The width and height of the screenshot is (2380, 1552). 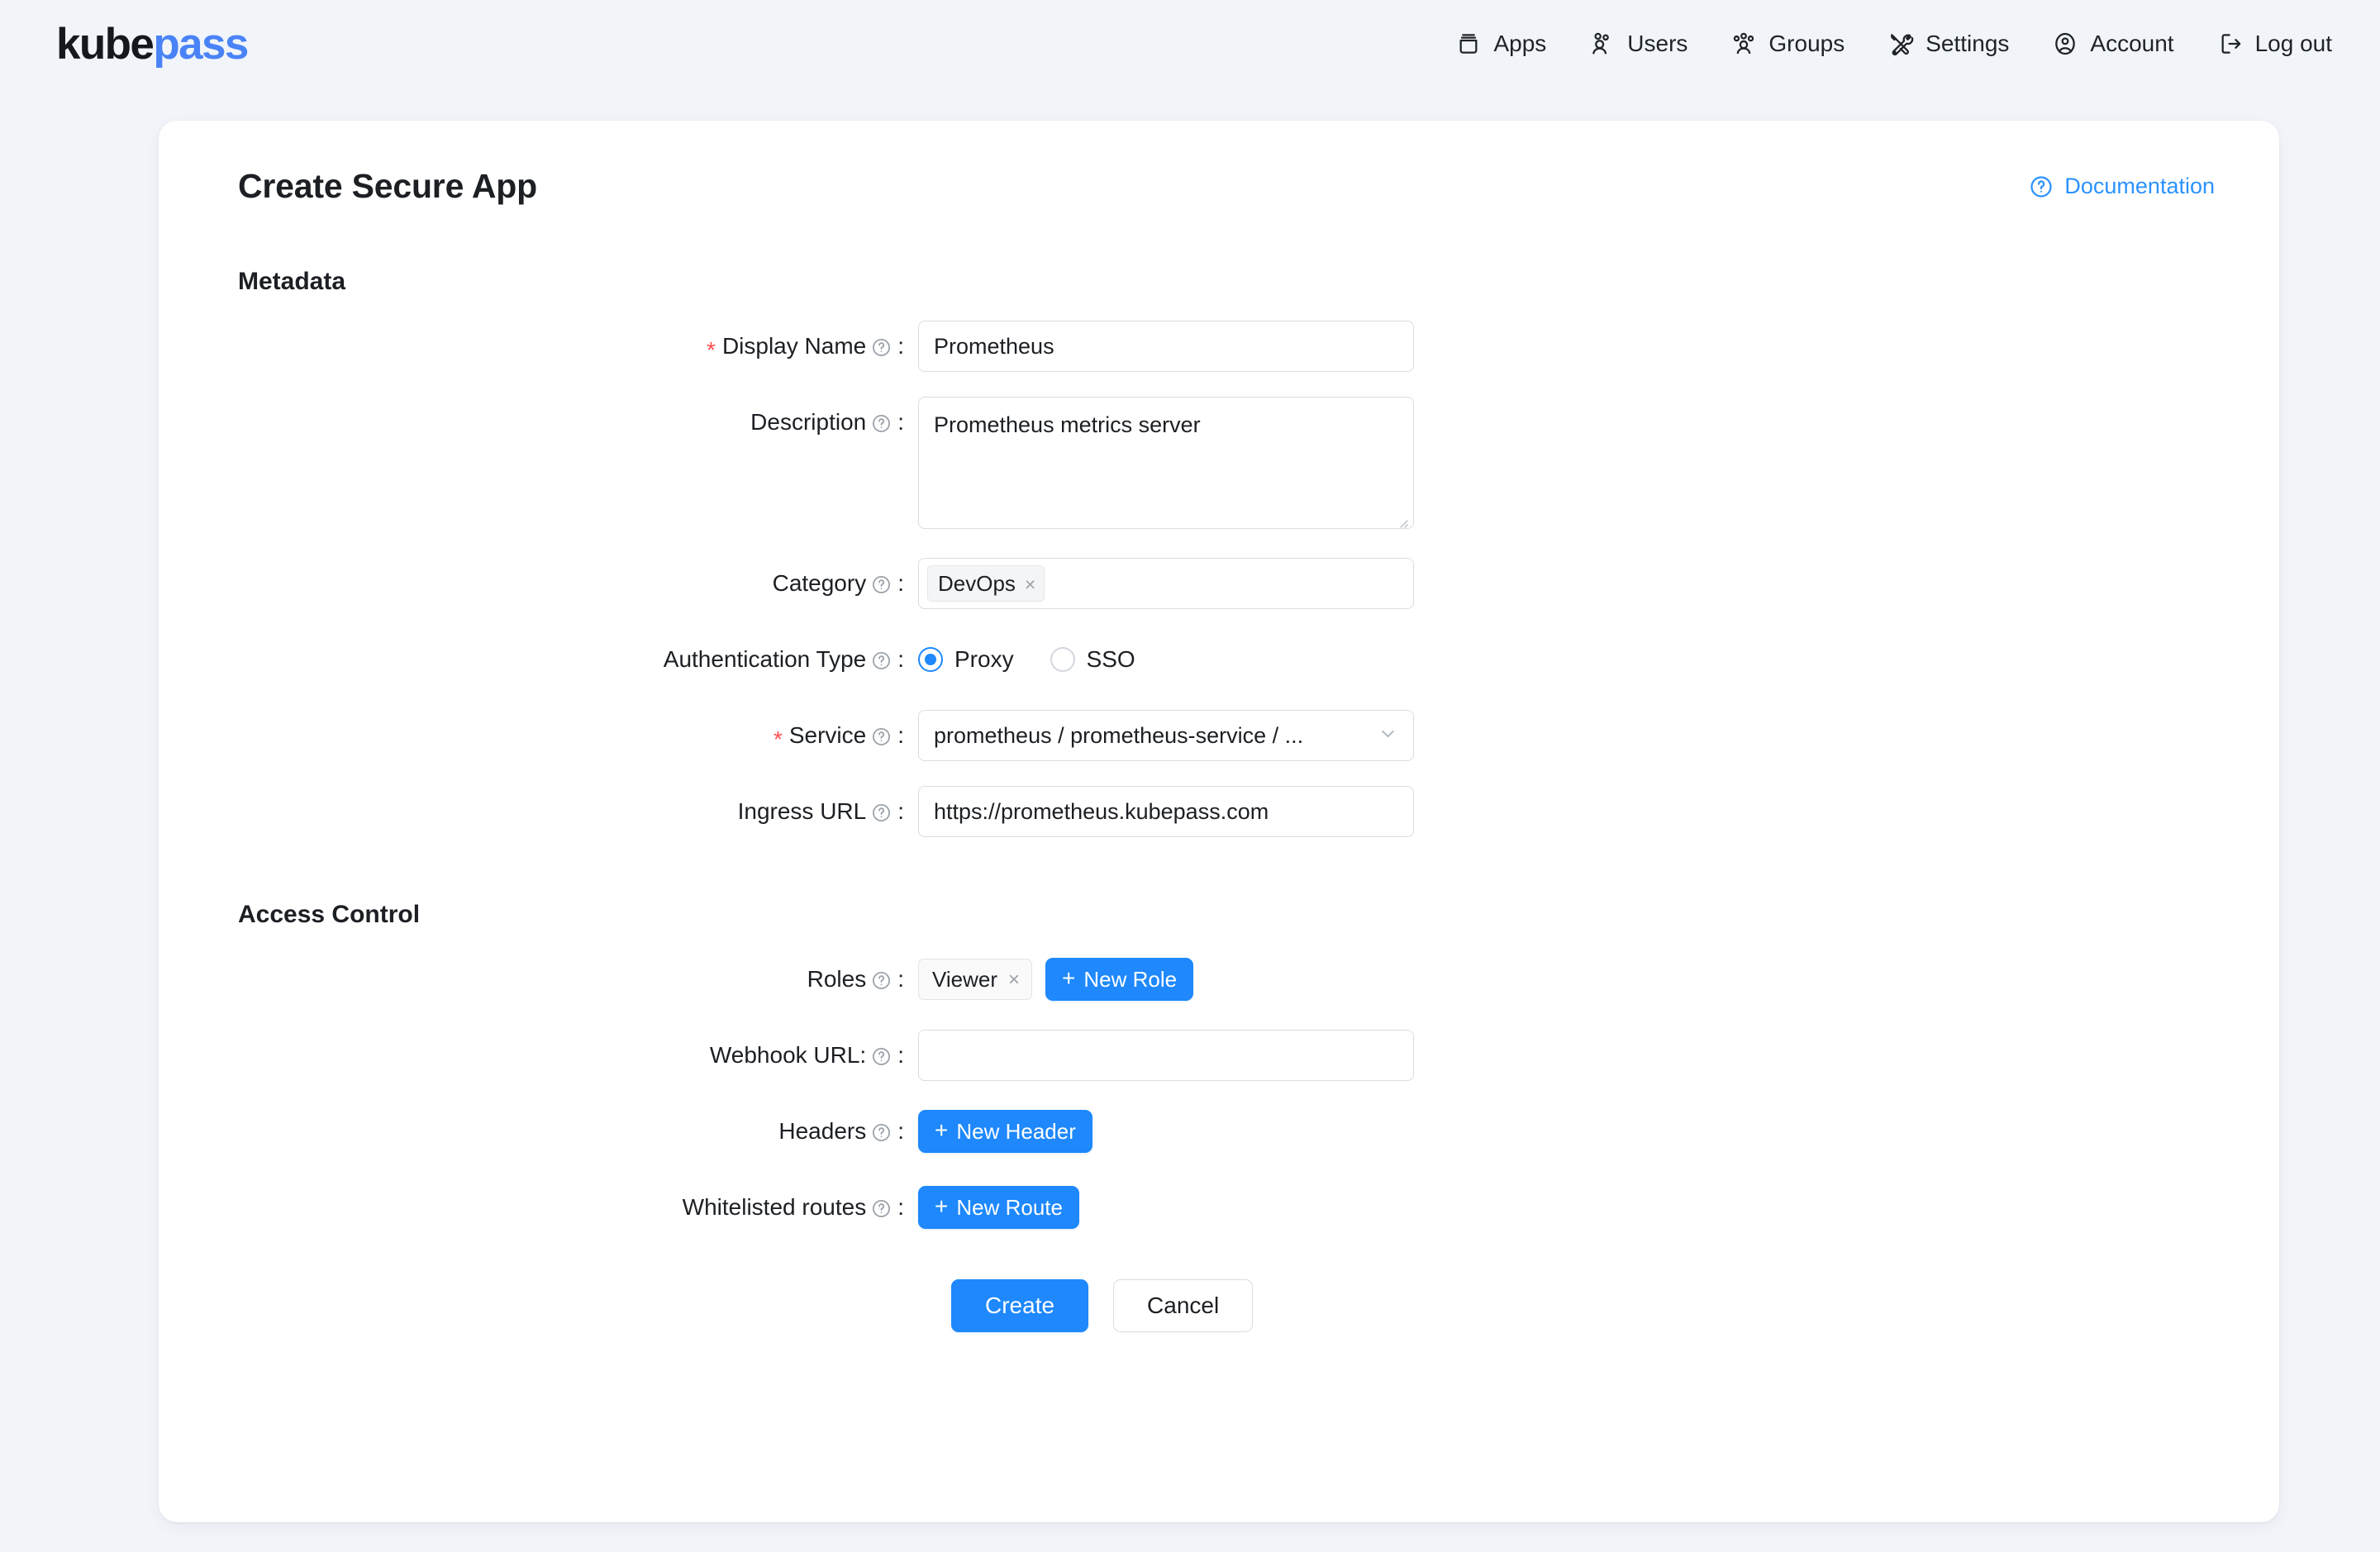 I want to click on category-label: Category :, so click(x=569, y=583).